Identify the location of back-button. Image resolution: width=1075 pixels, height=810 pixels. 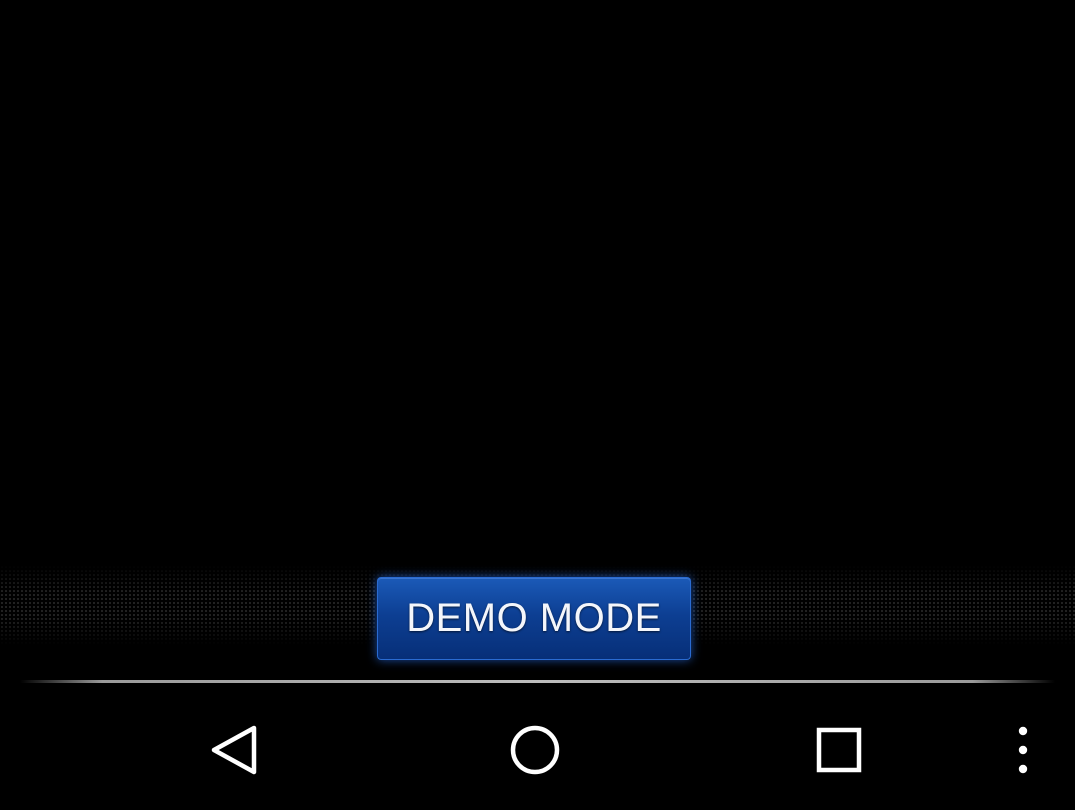
(235, 750).